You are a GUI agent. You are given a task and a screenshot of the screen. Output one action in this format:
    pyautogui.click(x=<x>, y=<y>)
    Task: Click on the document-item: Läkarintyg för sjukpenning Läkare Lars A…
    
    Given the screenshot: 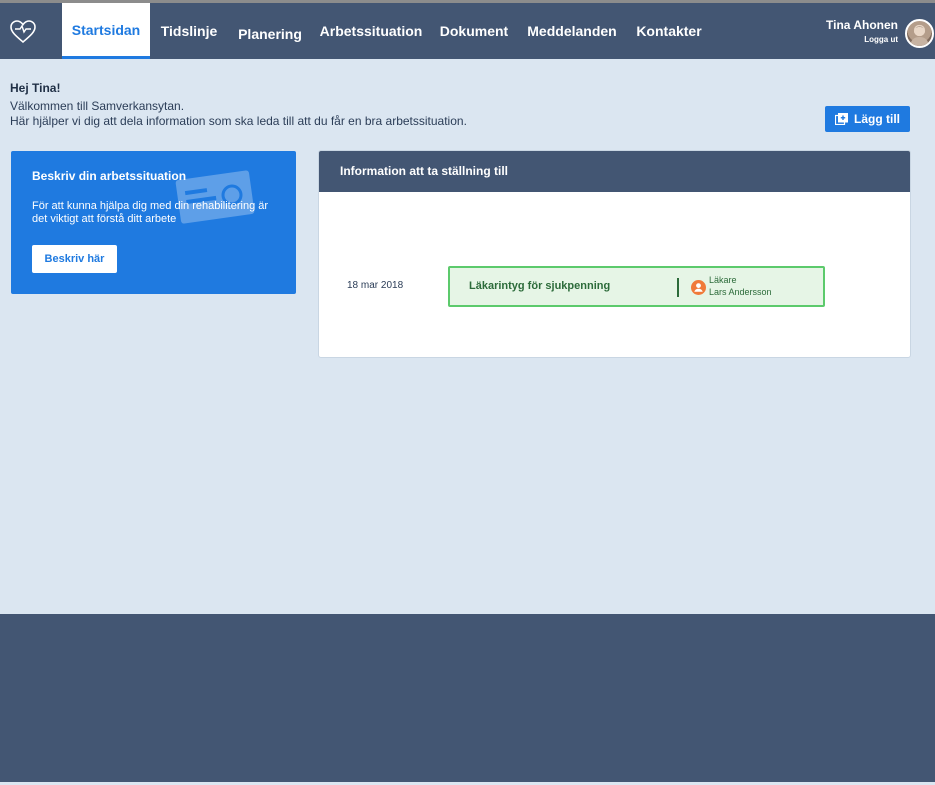 What is the action you would take?
    pyautogui.click(x=636, y=286)
    